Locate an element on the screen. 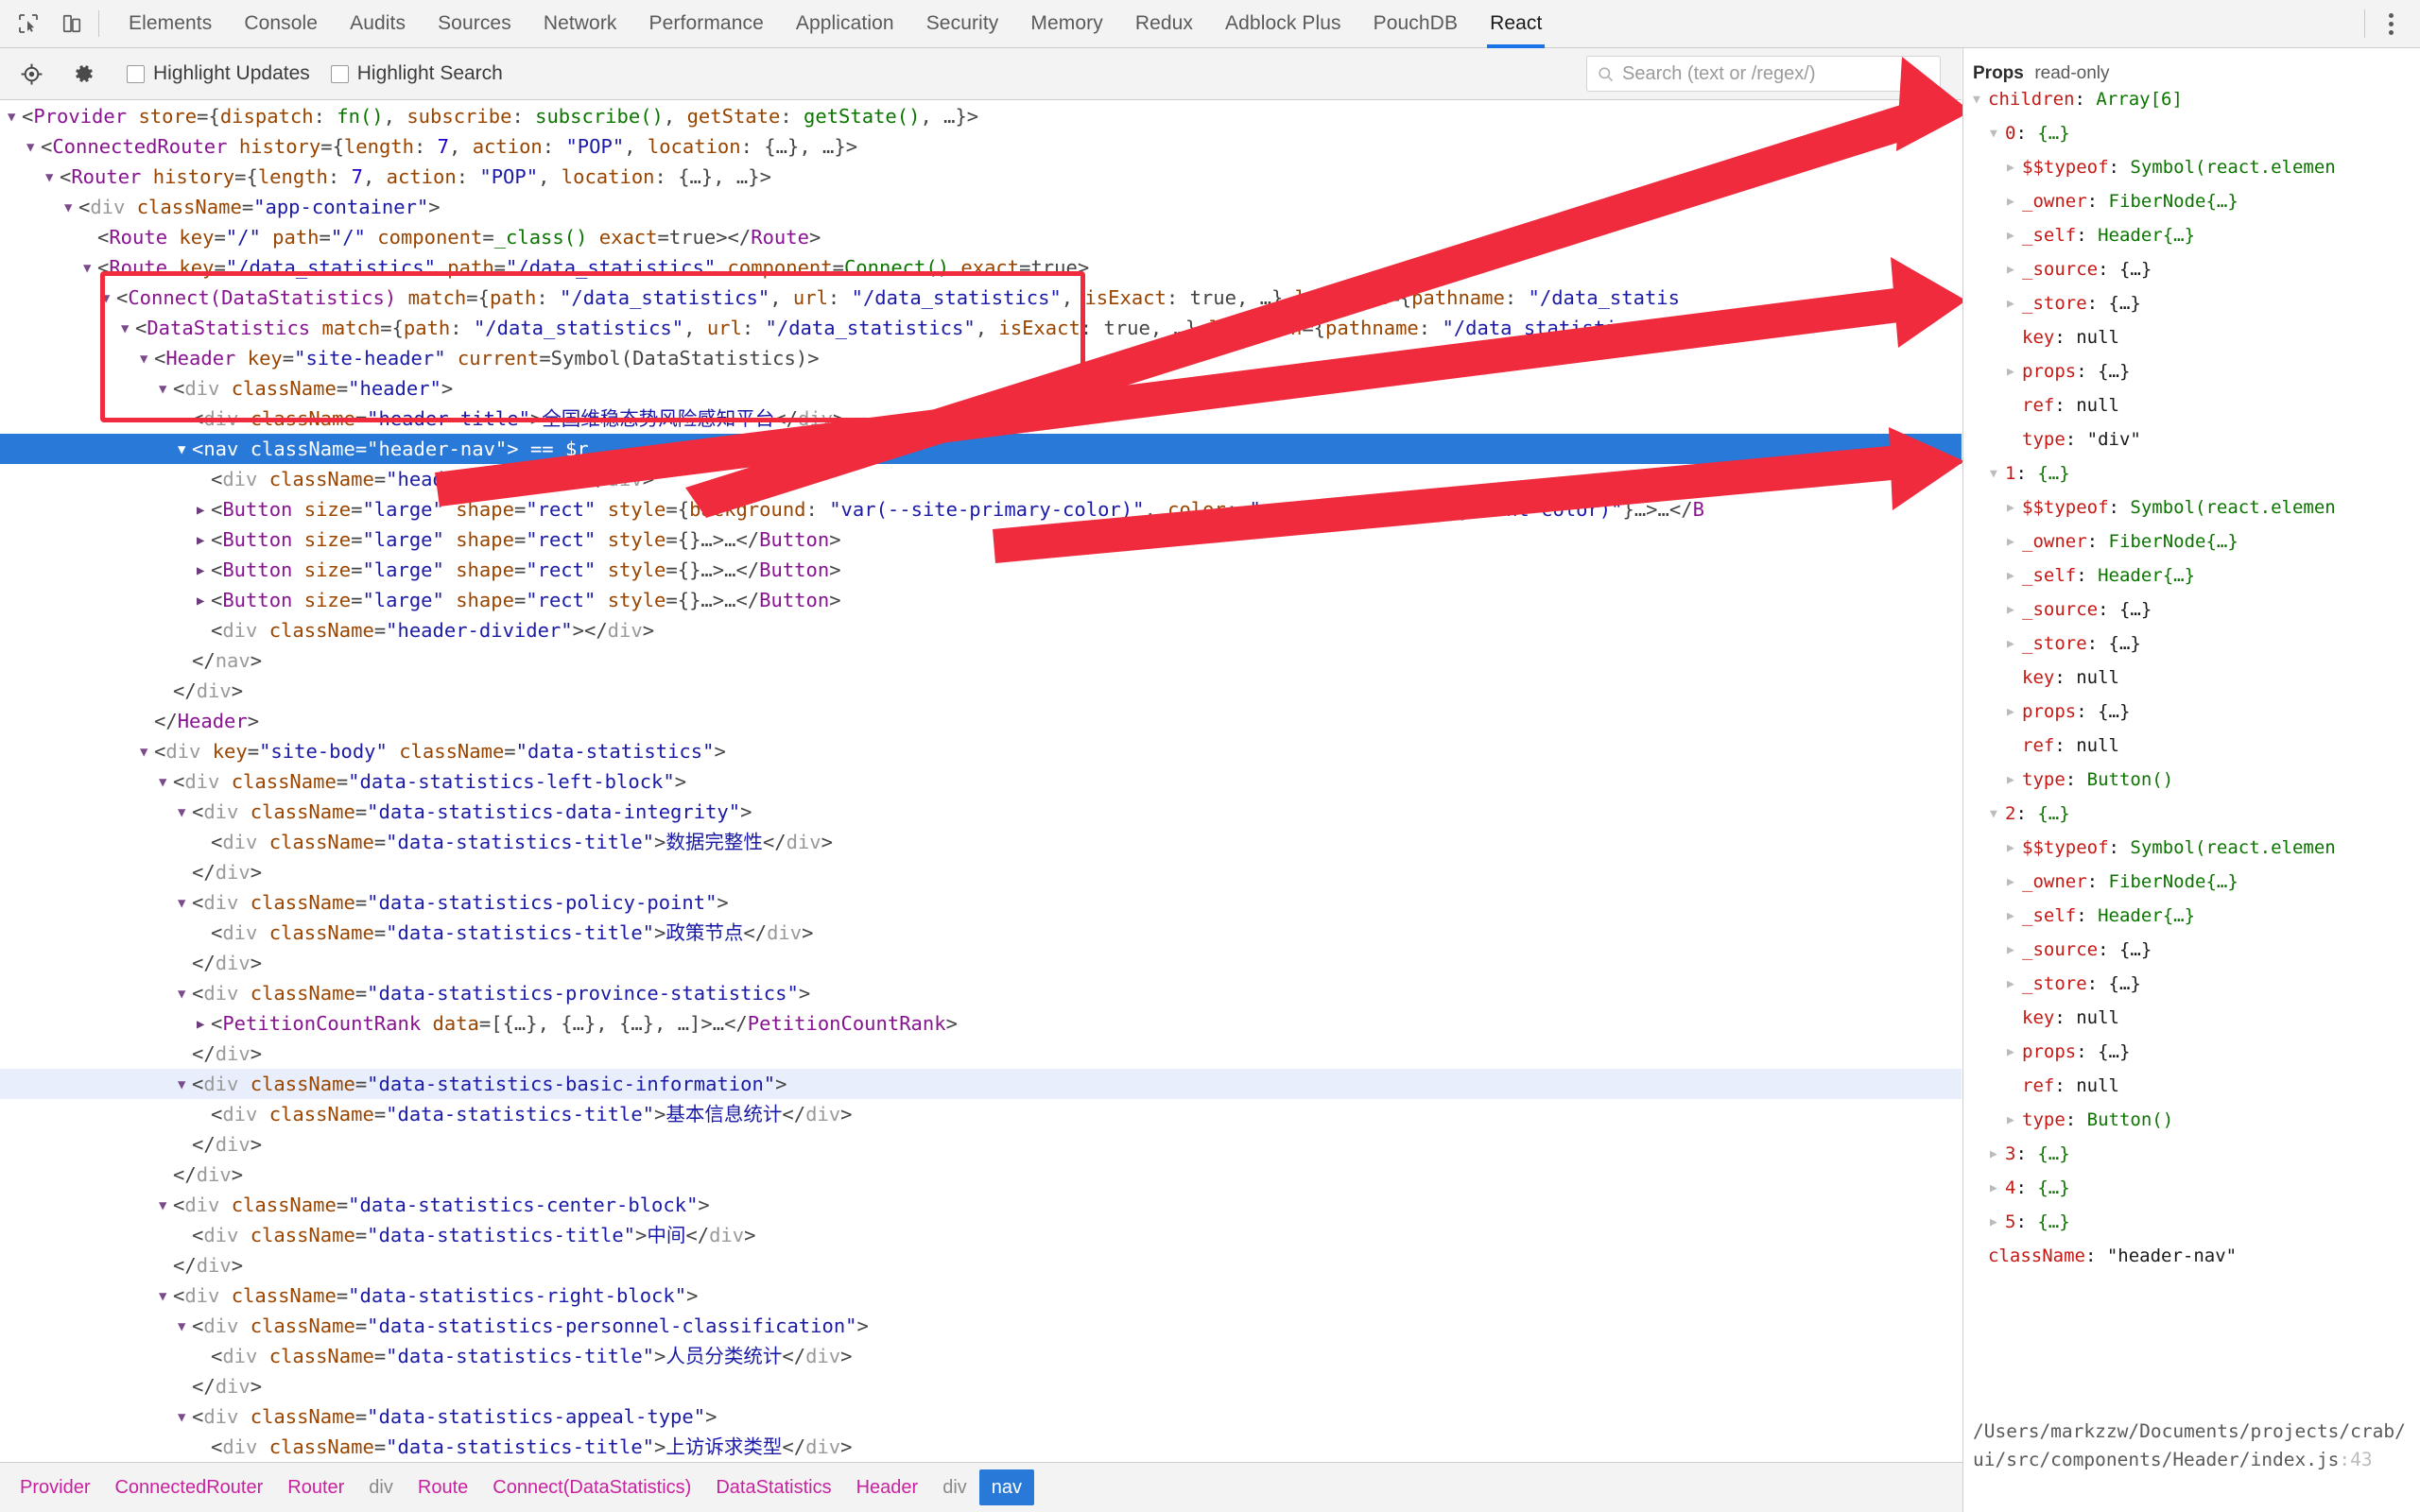  gear-icon is located at coordinates (84, 73).